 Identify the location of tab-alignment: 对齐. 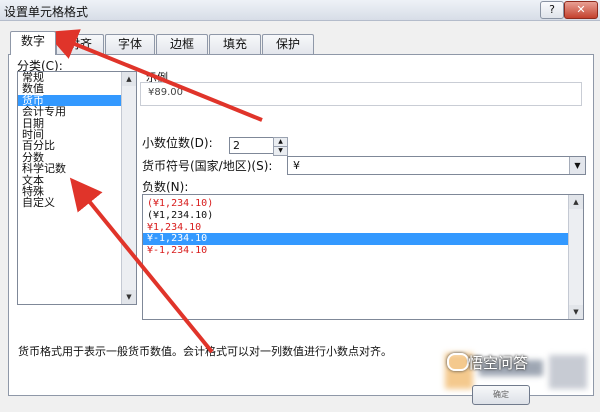
(80, 44).